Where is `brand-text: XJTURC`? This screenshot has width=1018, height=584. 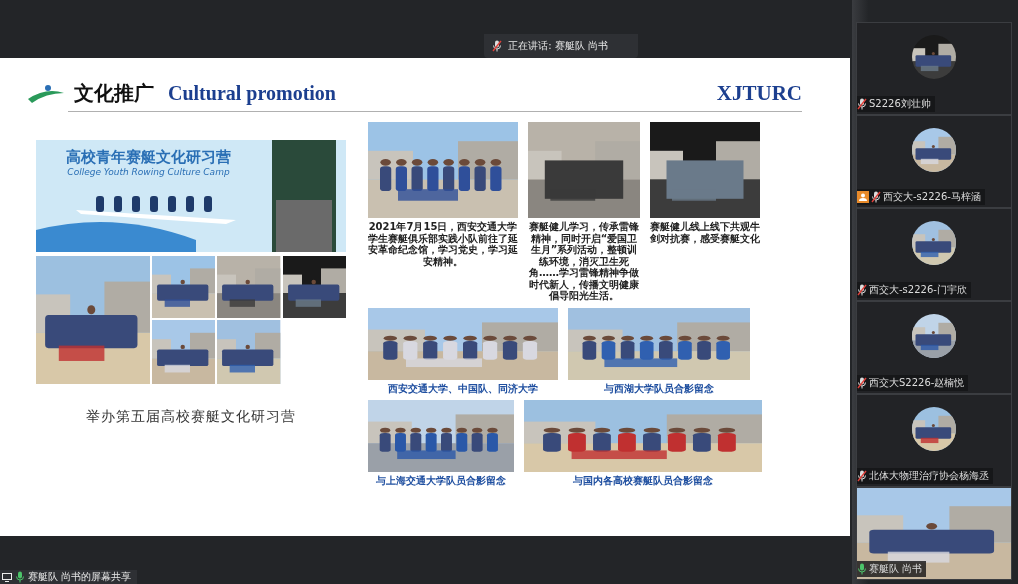
brand-text: XJTURC is located at coordinates (759, 93).